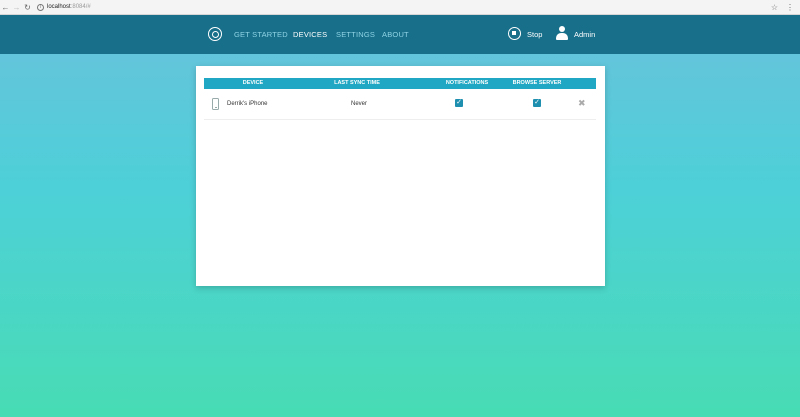 Image resolution: width=800 pixels, height=417 pixels. What do you see at coordinates (400, 7) in the screenshot?
I see `browser-toolbar: ← → ↻ i localhost:8084/# ☆ ⋮` at bounding box center [400, 7].